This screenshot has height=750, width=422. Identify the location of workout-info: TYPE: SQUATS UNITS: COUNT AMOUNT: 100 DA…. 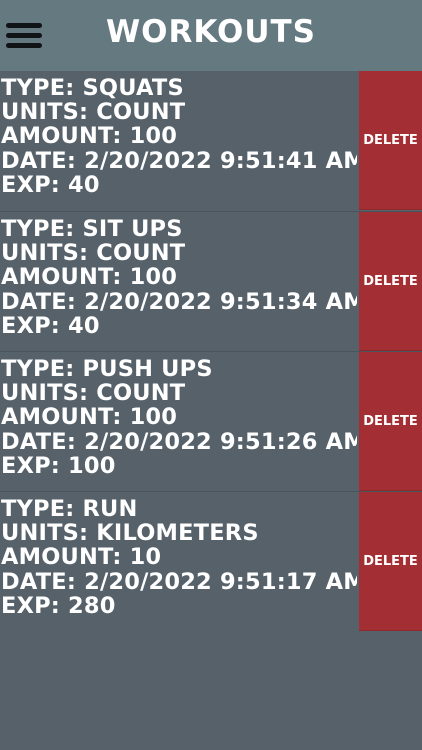
(179, 136).